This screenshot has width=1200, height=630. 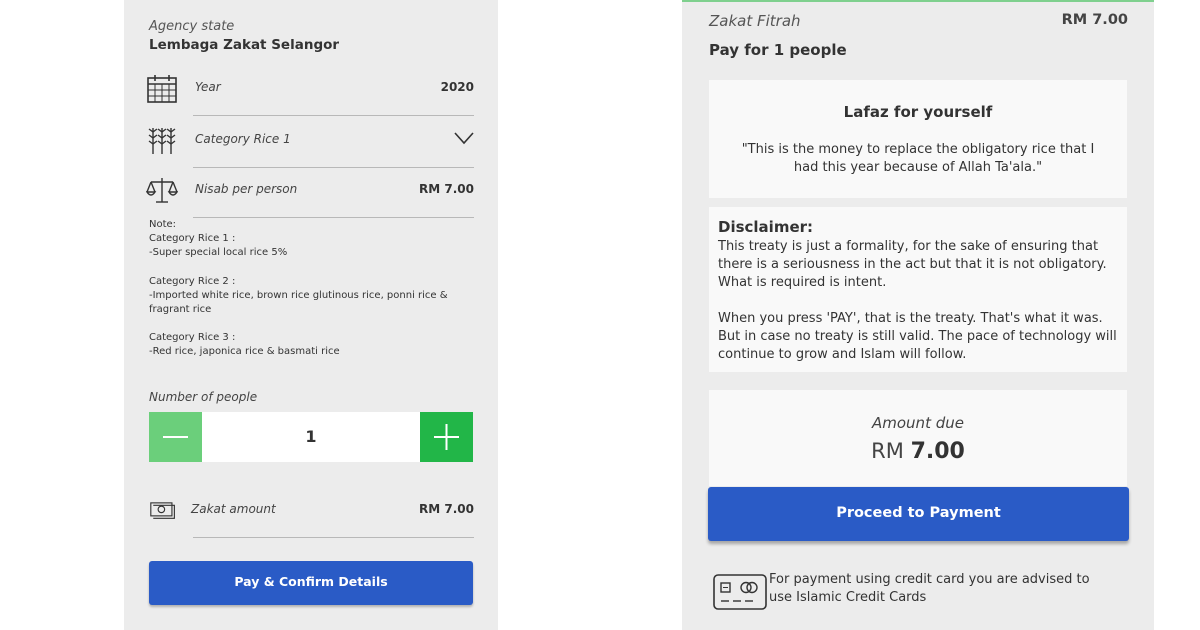 I want to click on year-value: 2020, so click(x=457, y=87).